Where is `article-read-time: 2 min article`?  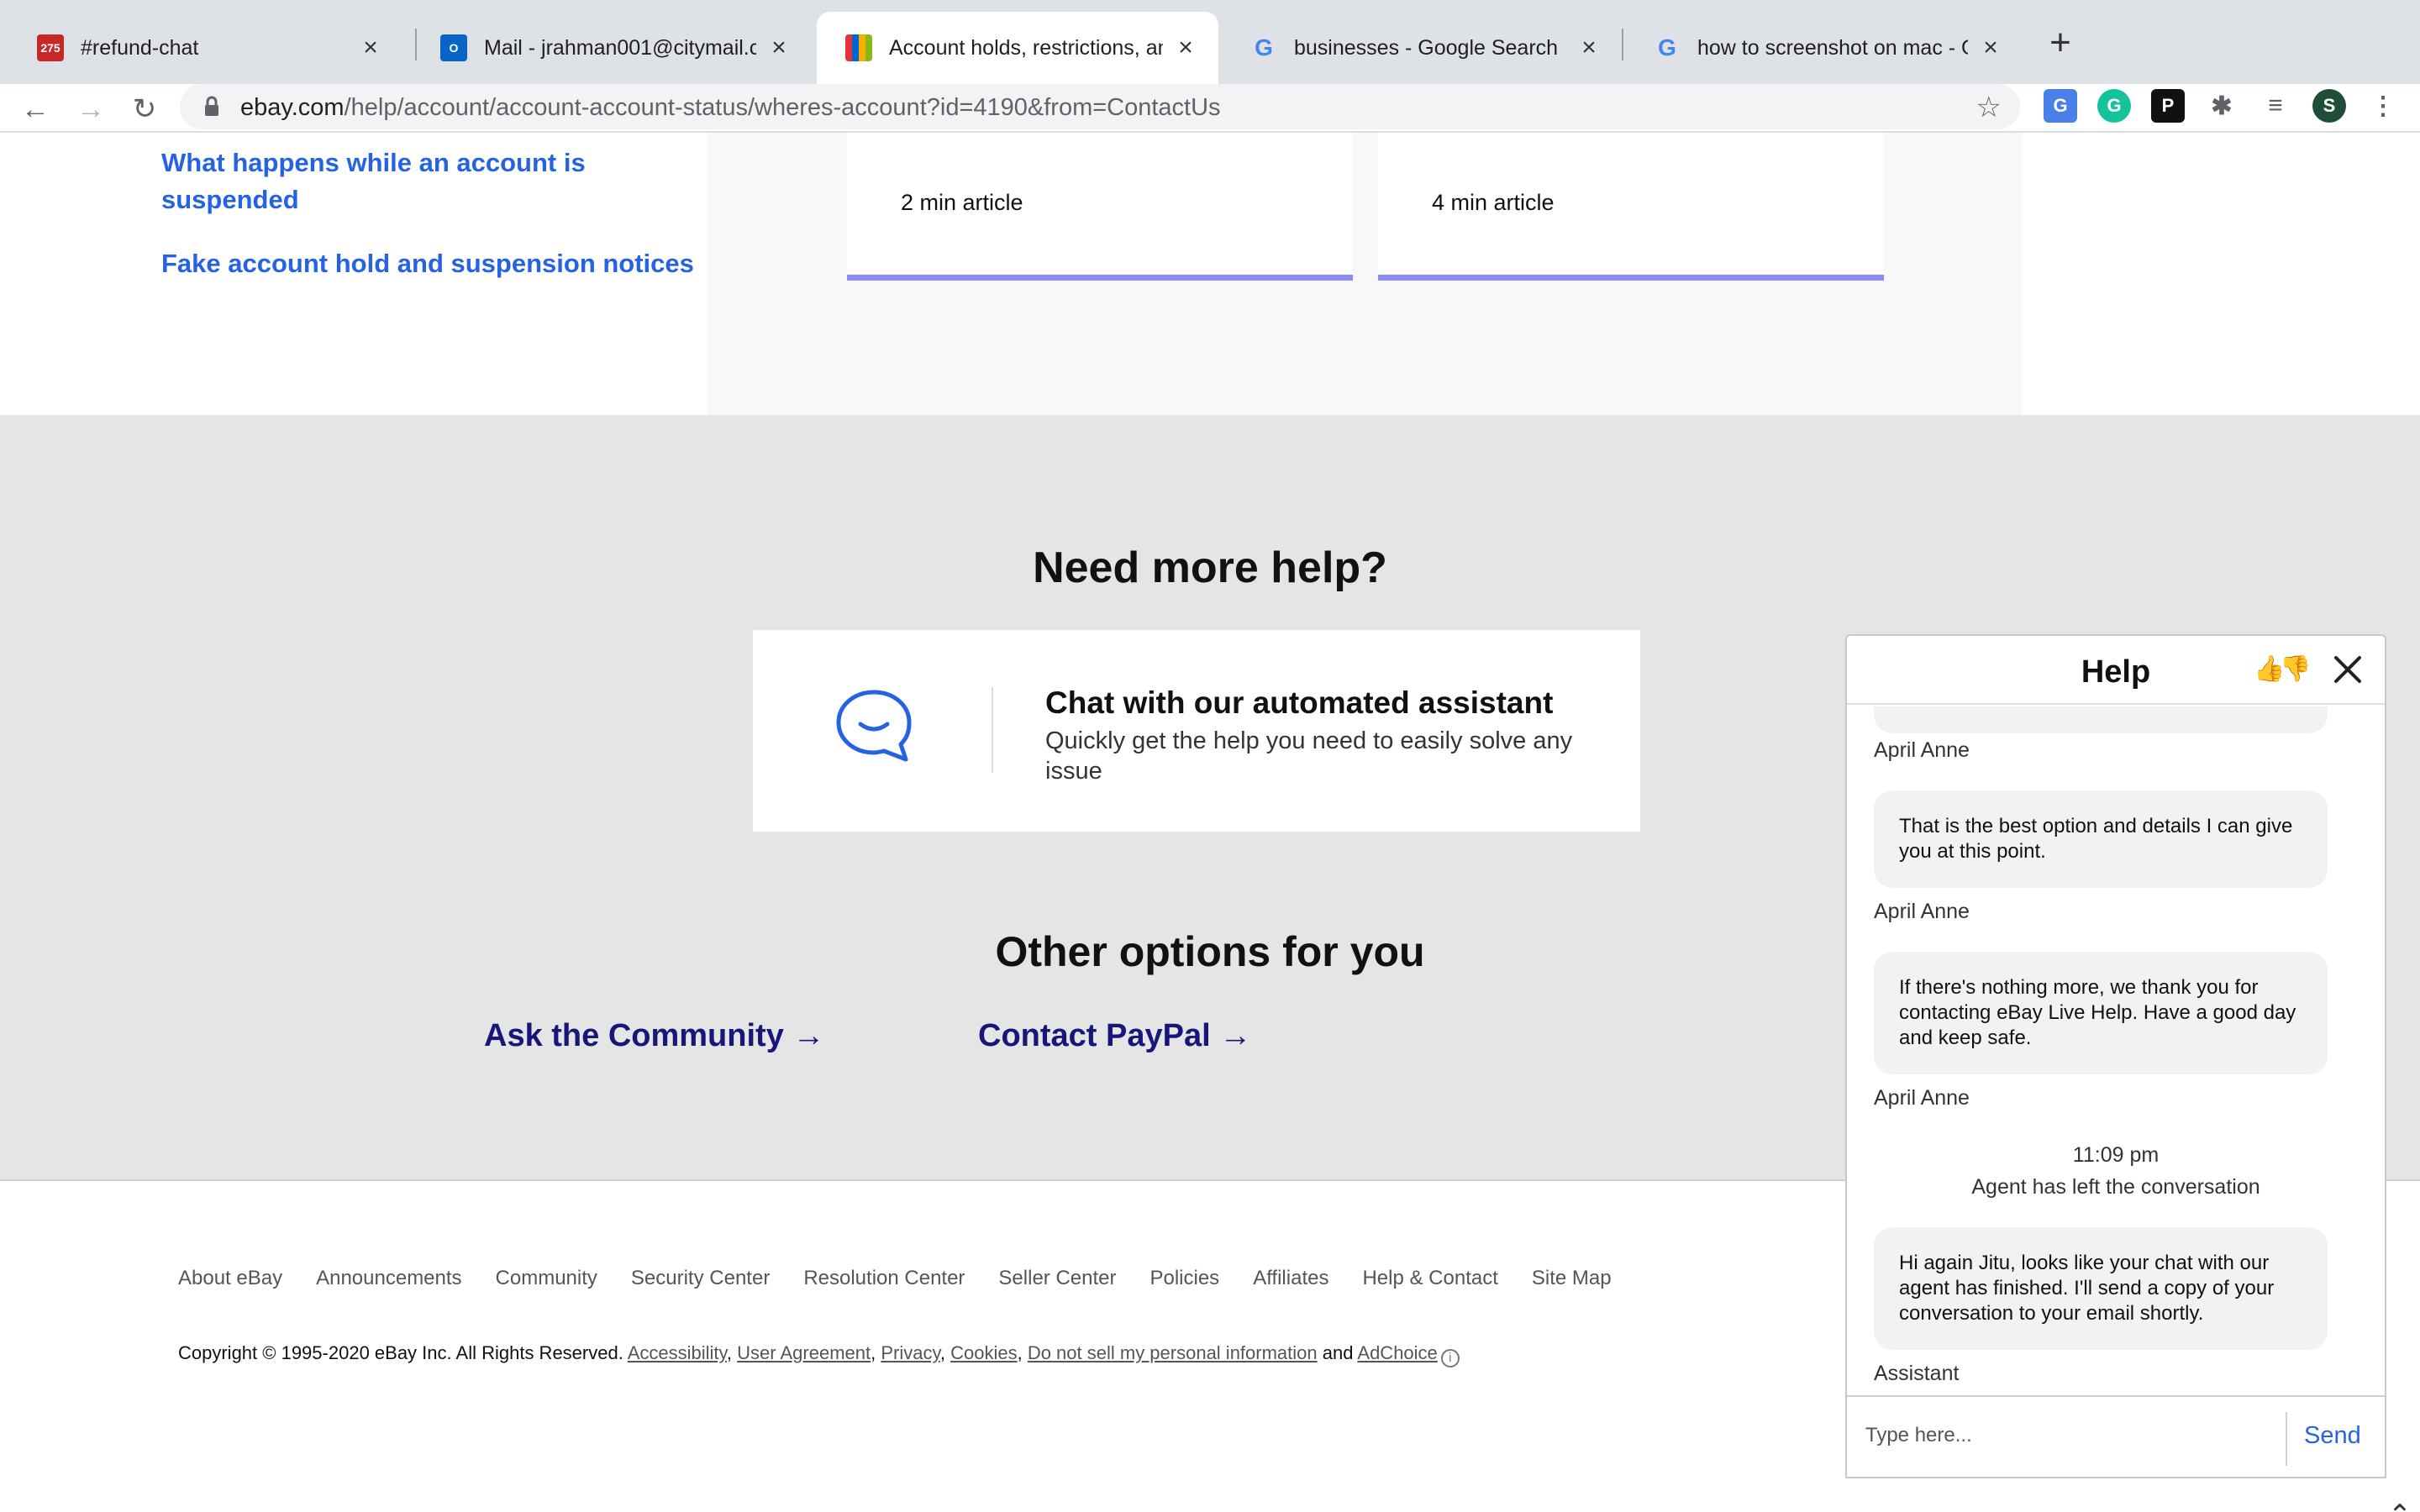 article-read-time: 2 min article is located at coordinates (962, 202).